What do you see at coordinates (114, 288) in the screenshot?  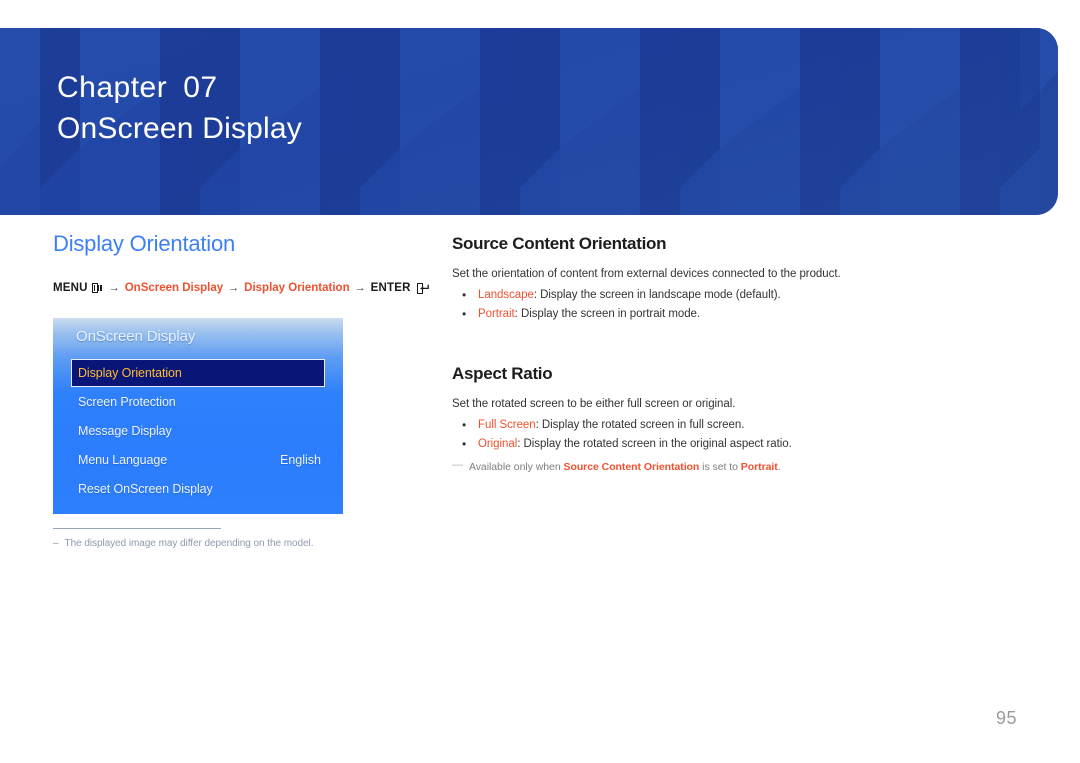 I see `breadcrumb-arrow-1: →` at bounding box center [114, 288].